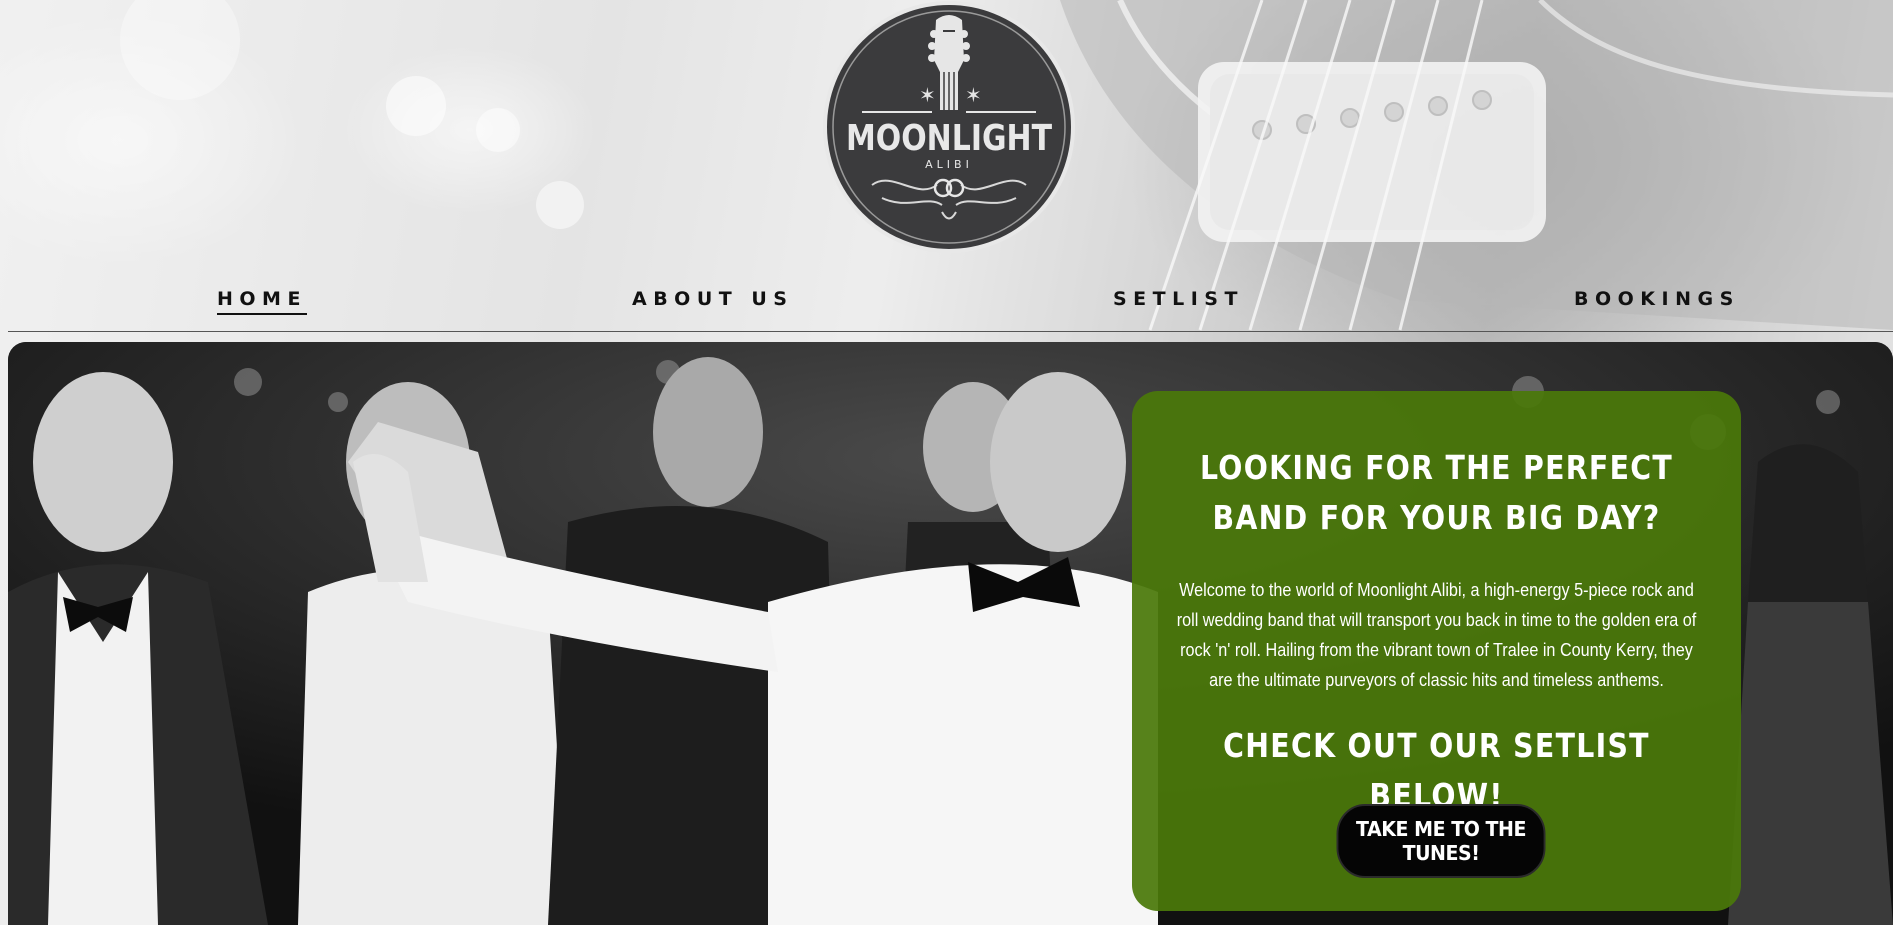 Image resolution: width=1893 pixels, height=925 pixels. Describe the element at coordinates (950, 331) in the screenshot. I see `nav-divider` at that location.